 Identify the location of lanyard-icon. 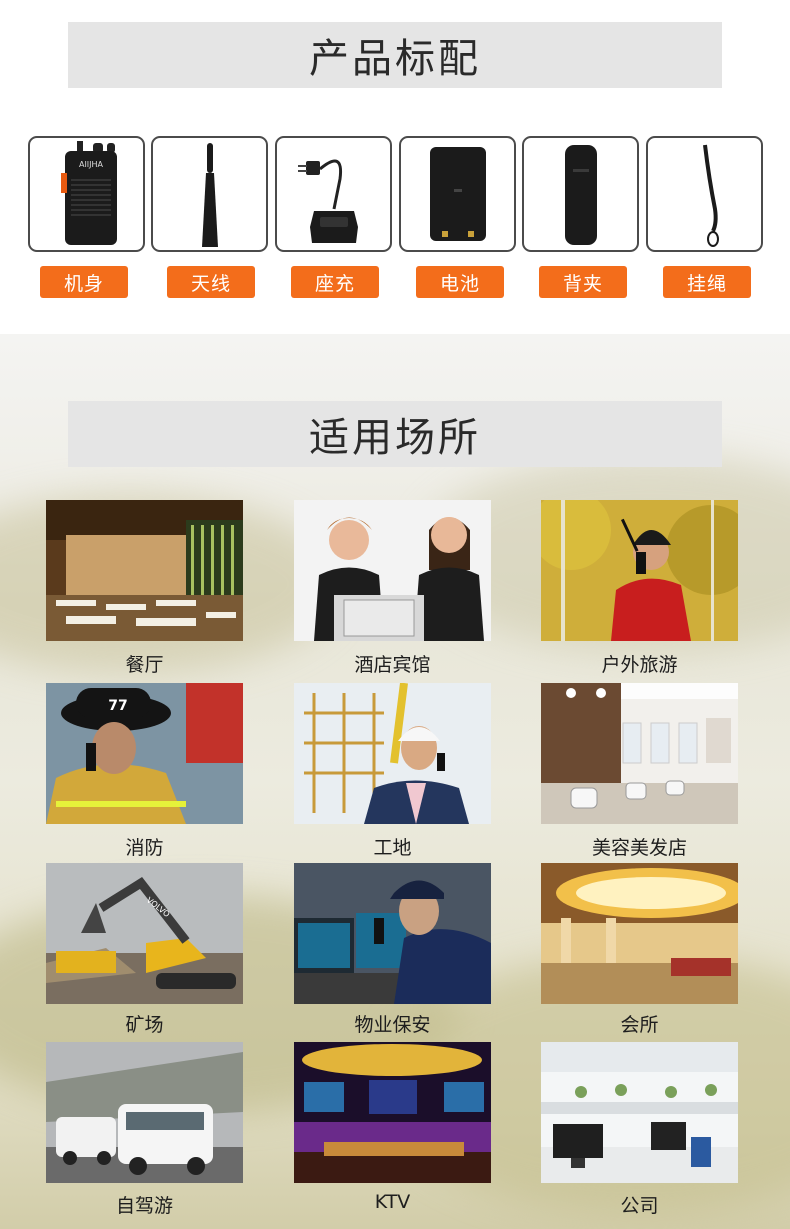
(710, 195).